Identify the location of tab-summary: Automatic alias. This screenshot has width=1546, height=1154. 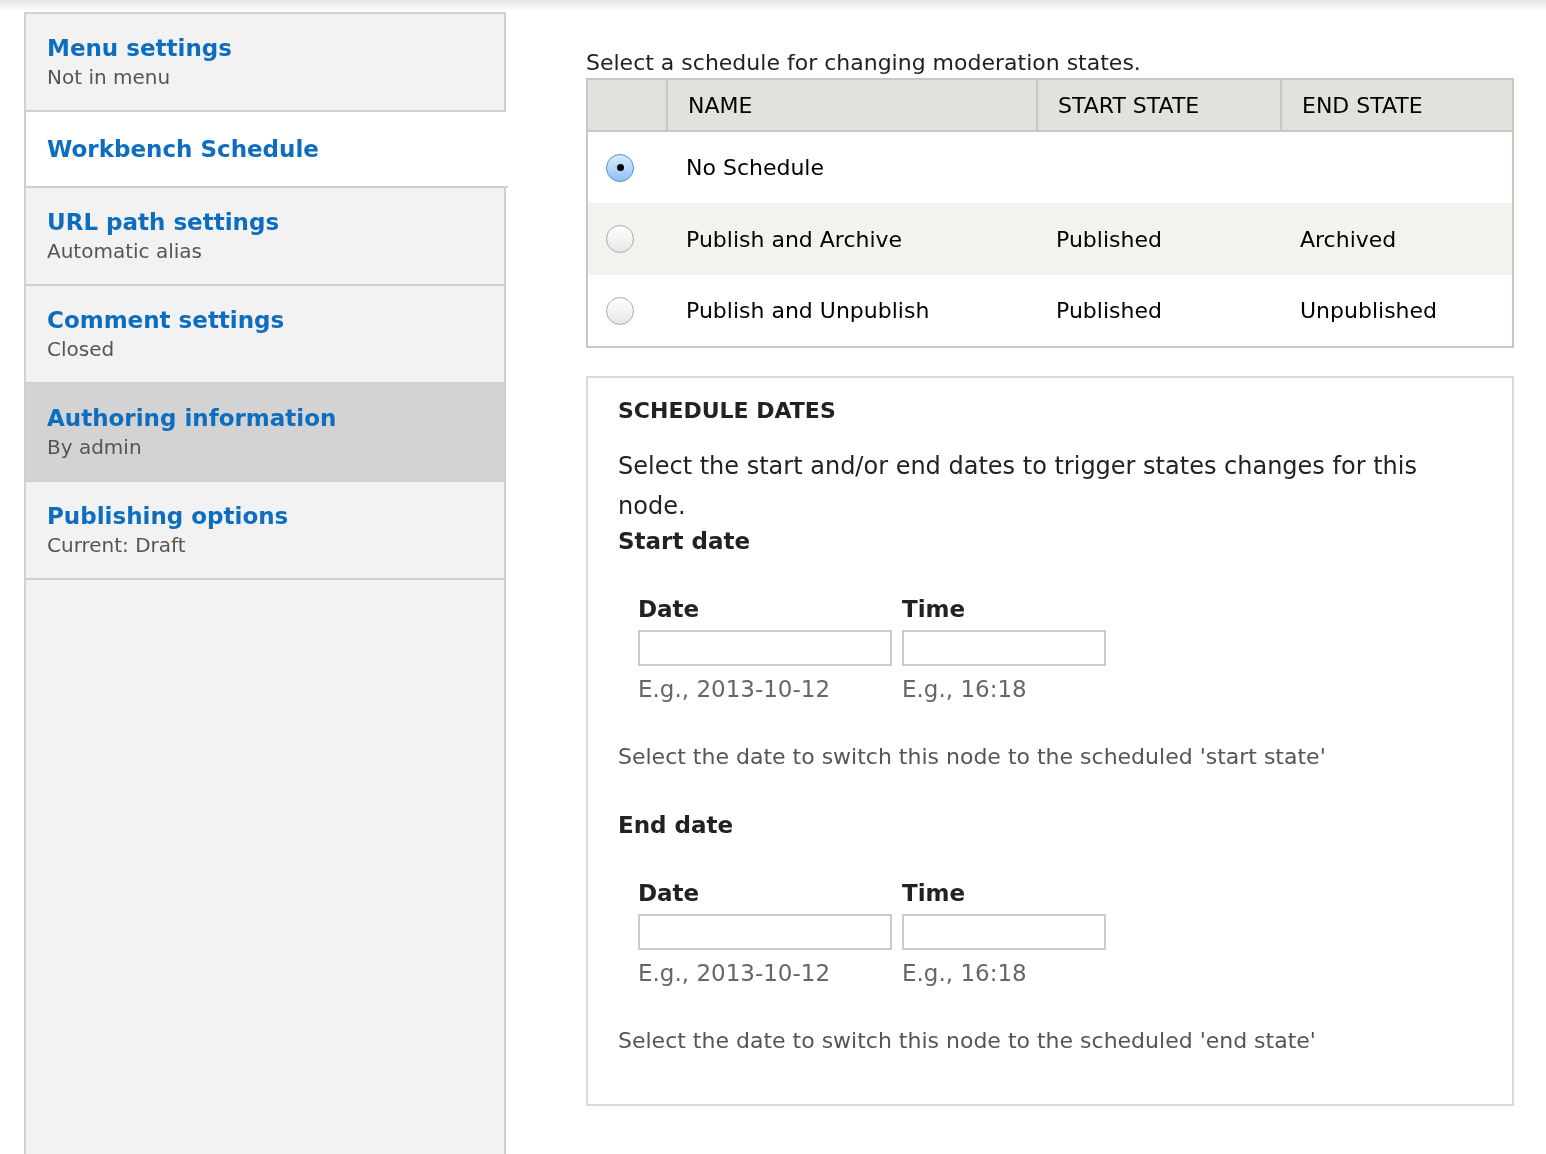
(125, 251).